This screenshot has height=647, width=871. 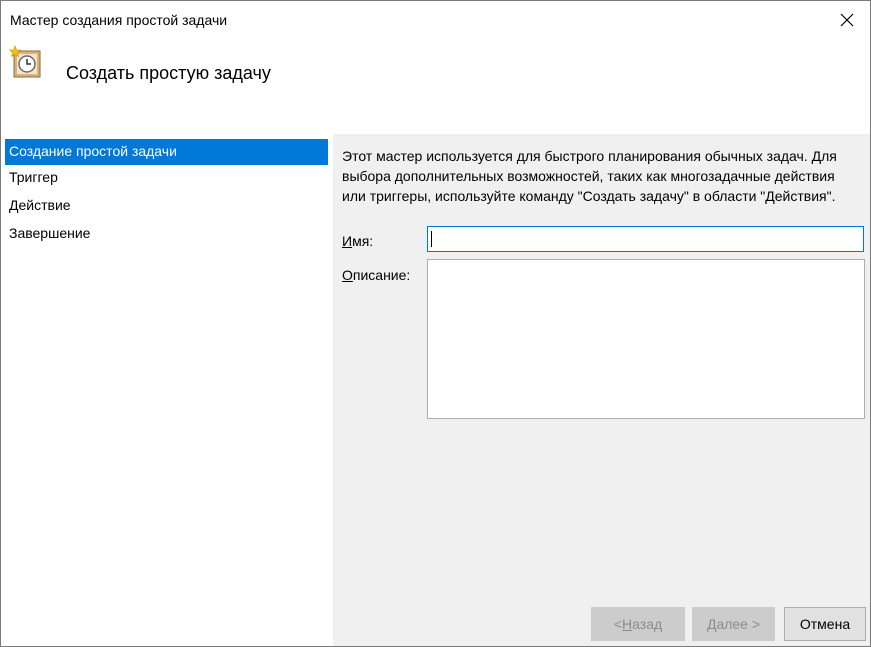 What do you see at coordinates (431, 239) in the screenshot?
I see `text-cursor` at bounding box center [431, 239].